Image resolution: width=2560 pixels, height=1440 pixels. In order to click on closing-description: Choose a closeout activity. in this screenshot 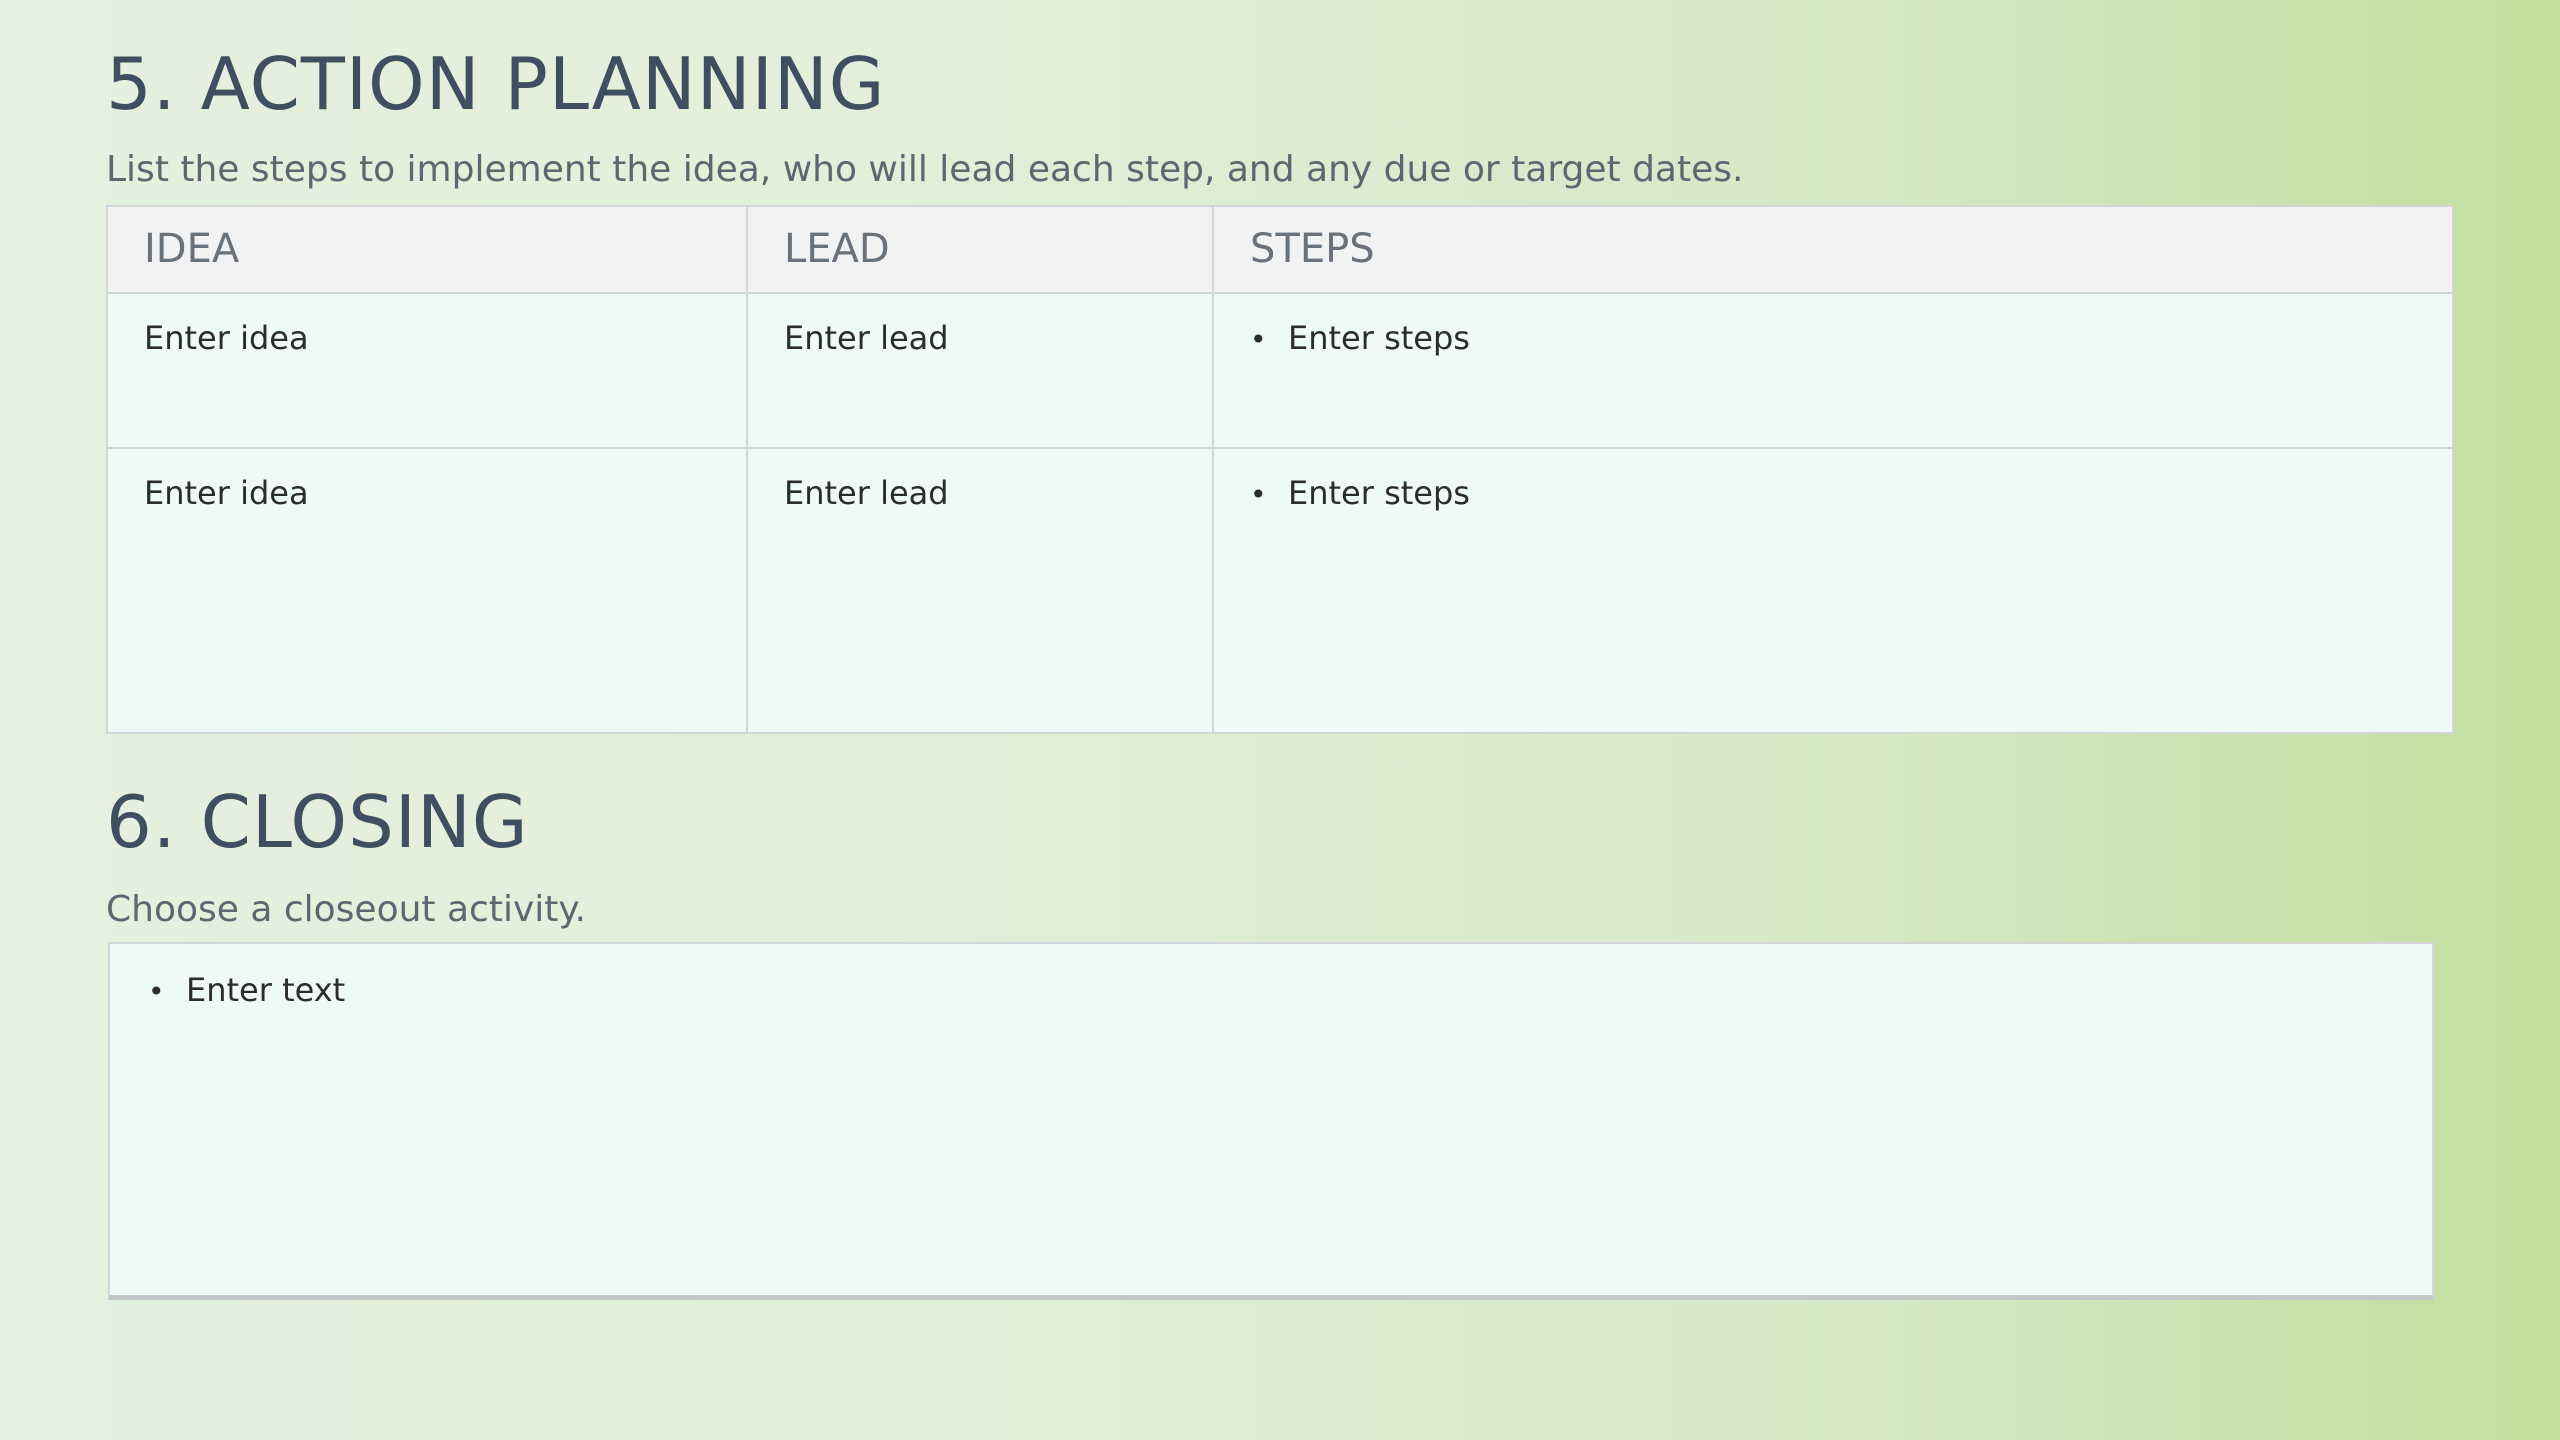, I will do `click(346, 909)`.